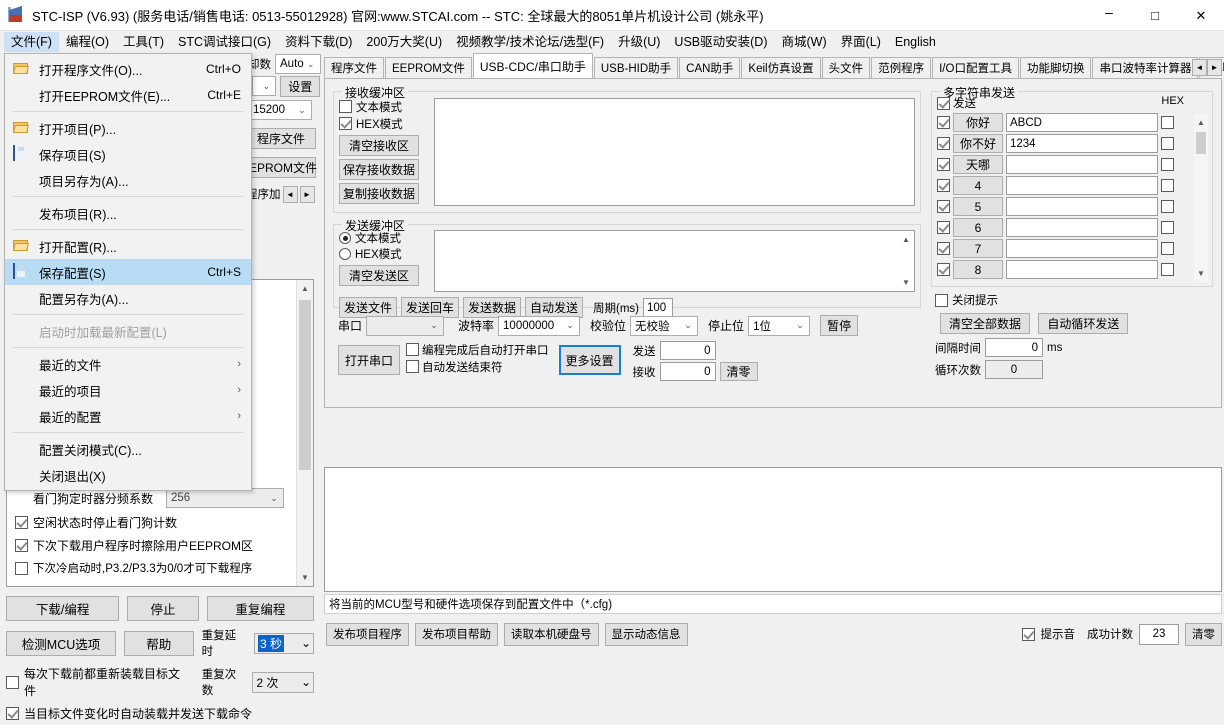  What do you see at coordinates (260, 608) in the screenshot?
I see `repeat-program-button: 重复编程` at bounding box center [260, 608].